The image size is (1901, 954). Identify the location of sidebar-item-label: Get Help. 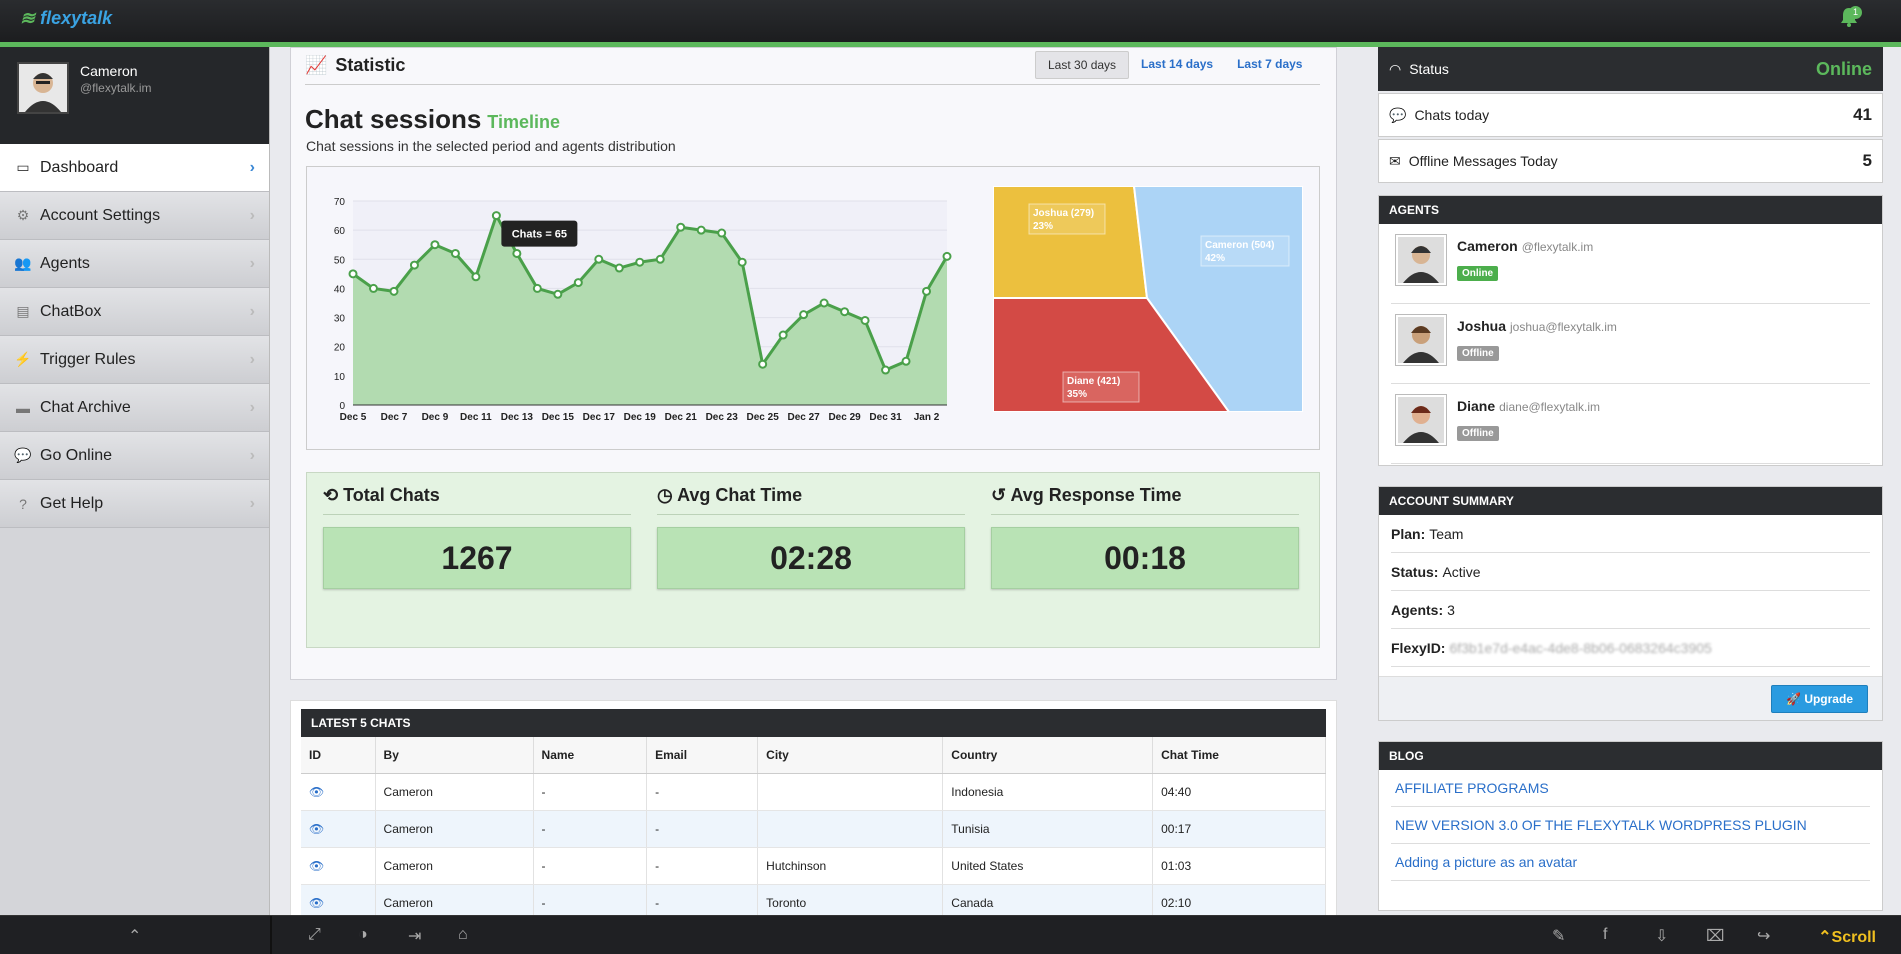
(72, 503).